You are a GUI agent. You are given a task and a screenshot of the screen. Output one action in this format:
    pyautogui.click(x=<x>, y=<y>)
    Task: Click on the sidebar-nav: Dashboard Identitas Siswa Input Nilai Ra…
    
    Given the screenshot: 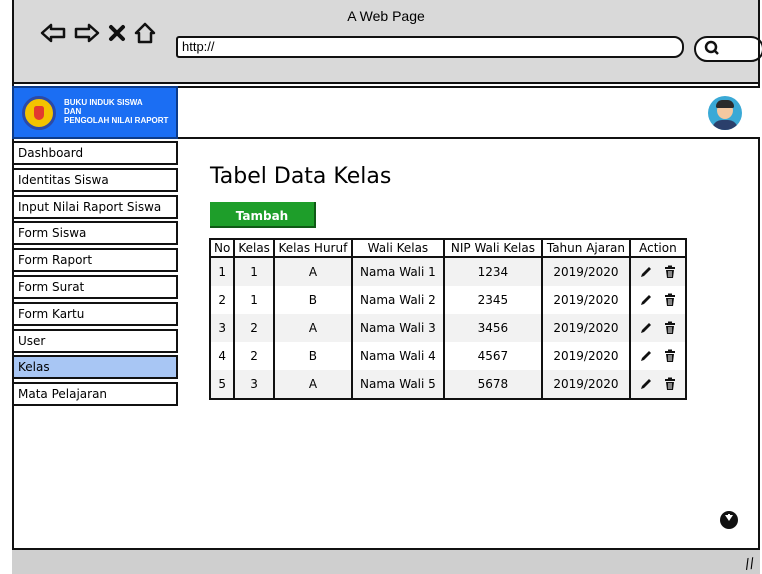 What is the action you would take?
    pyautogui.click(x=95, y=275)
    